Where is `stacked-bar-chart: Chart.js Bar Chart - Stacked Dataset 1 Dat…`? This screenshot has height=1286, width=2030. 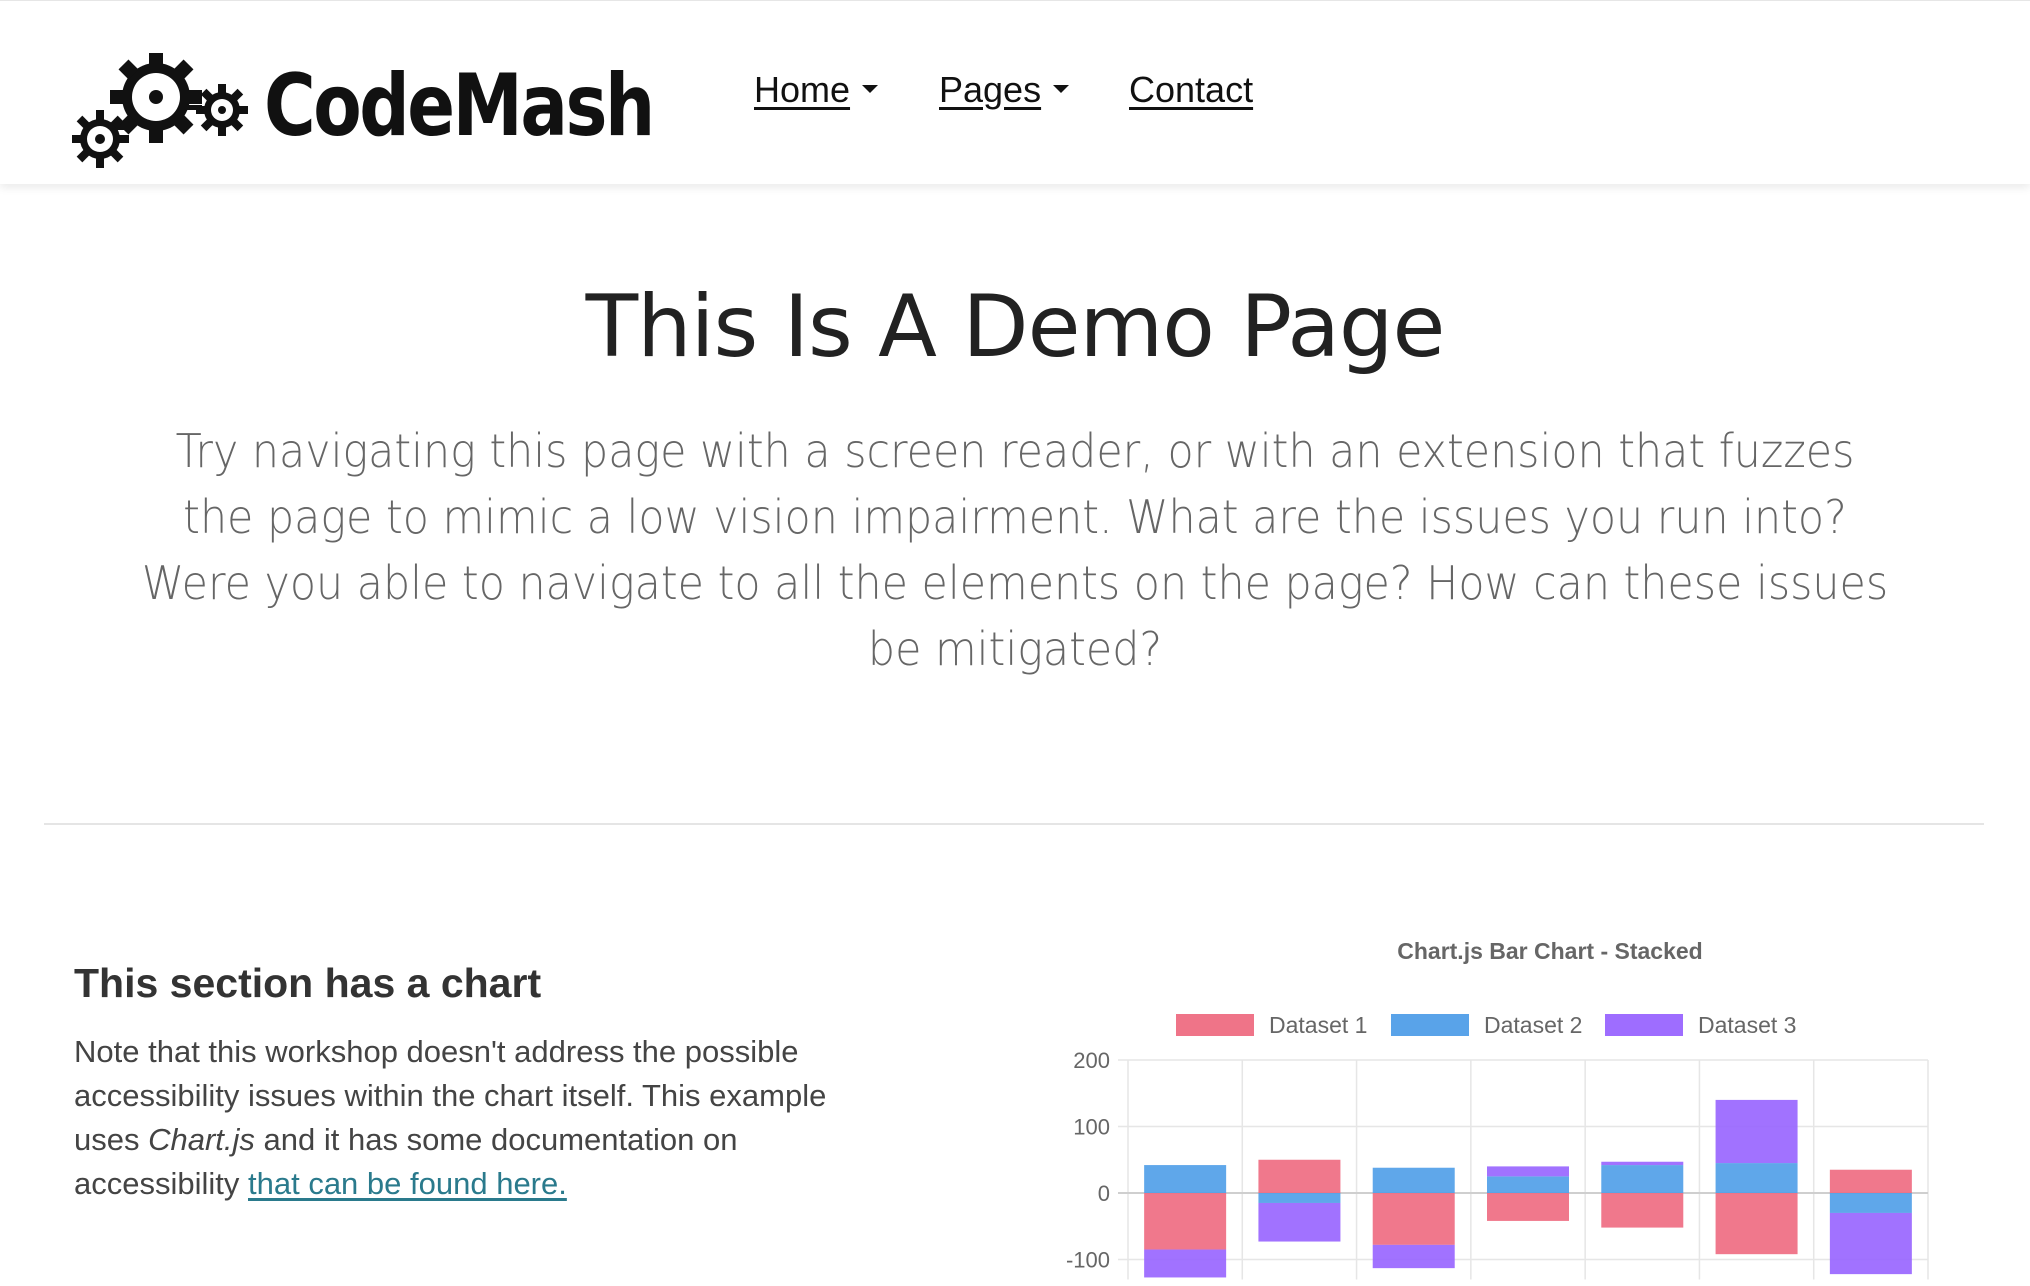
stacked-bar-chart: Chart.js Bar Chart - Stacked Dataset 1 Dat… is located at coordinates (1497, 1109).